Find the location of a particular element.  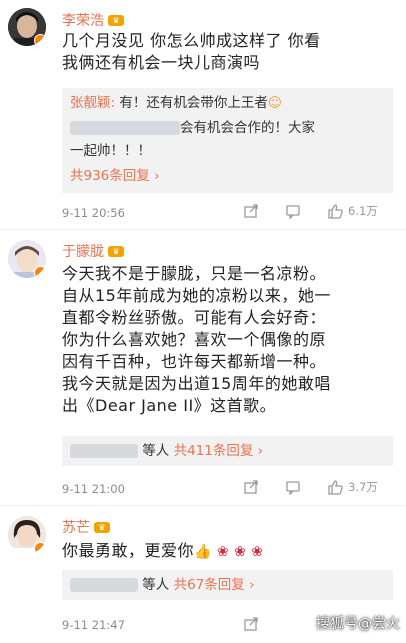

like-button: 6.1万 is located at coordinates (352, 211).